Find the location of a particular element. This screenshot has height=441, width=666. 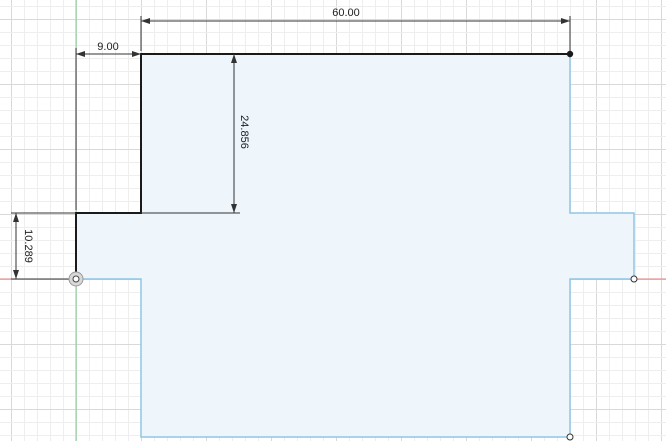

origin-point is located at coordinates (76, 279).